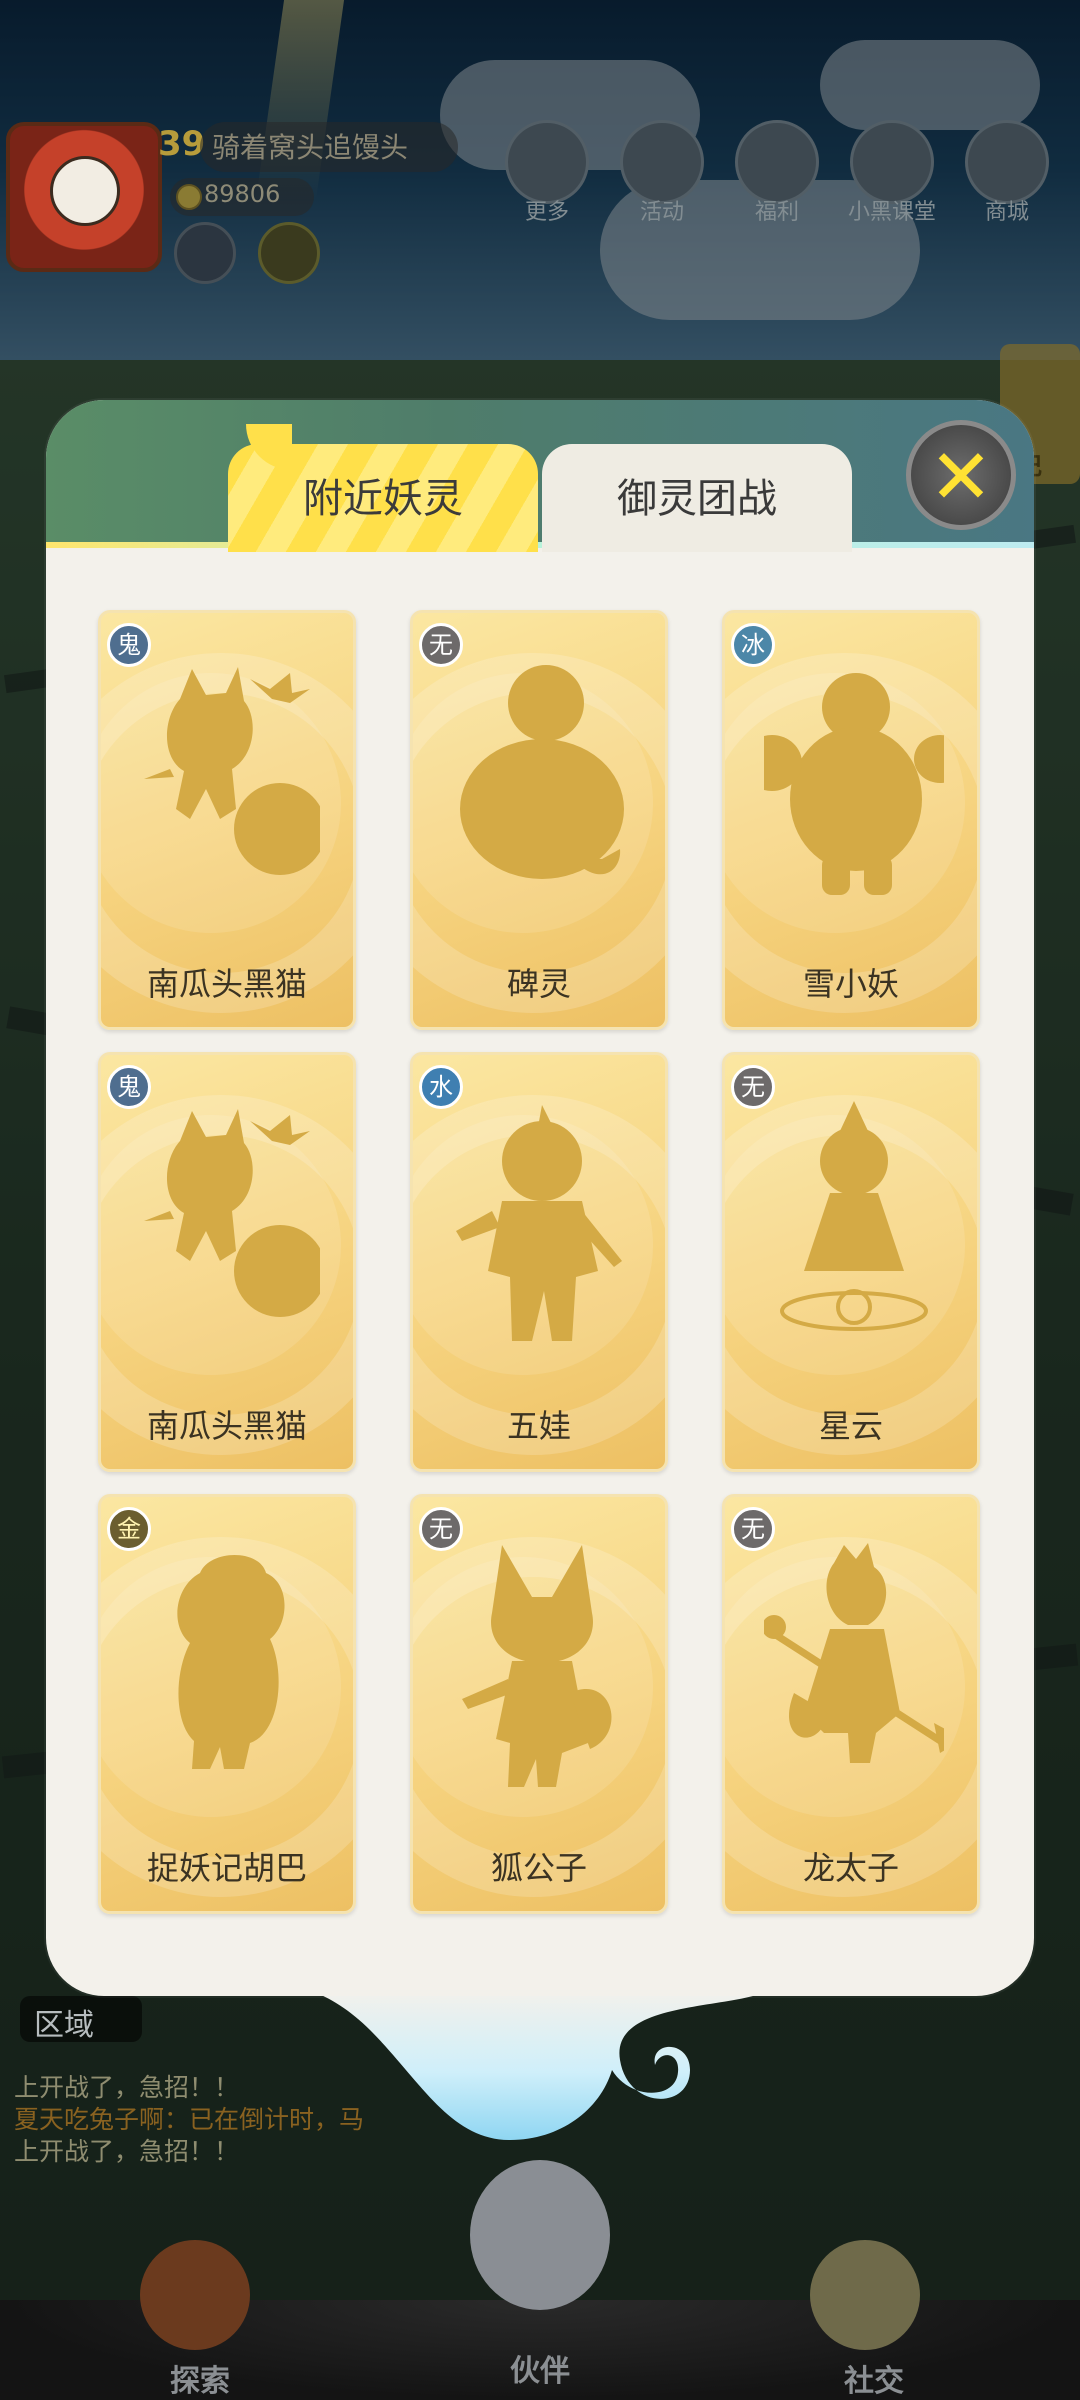  Describe the element at coordinates (854, 784) in the screenshot. I see `snow-demon-silhouette` at that location.